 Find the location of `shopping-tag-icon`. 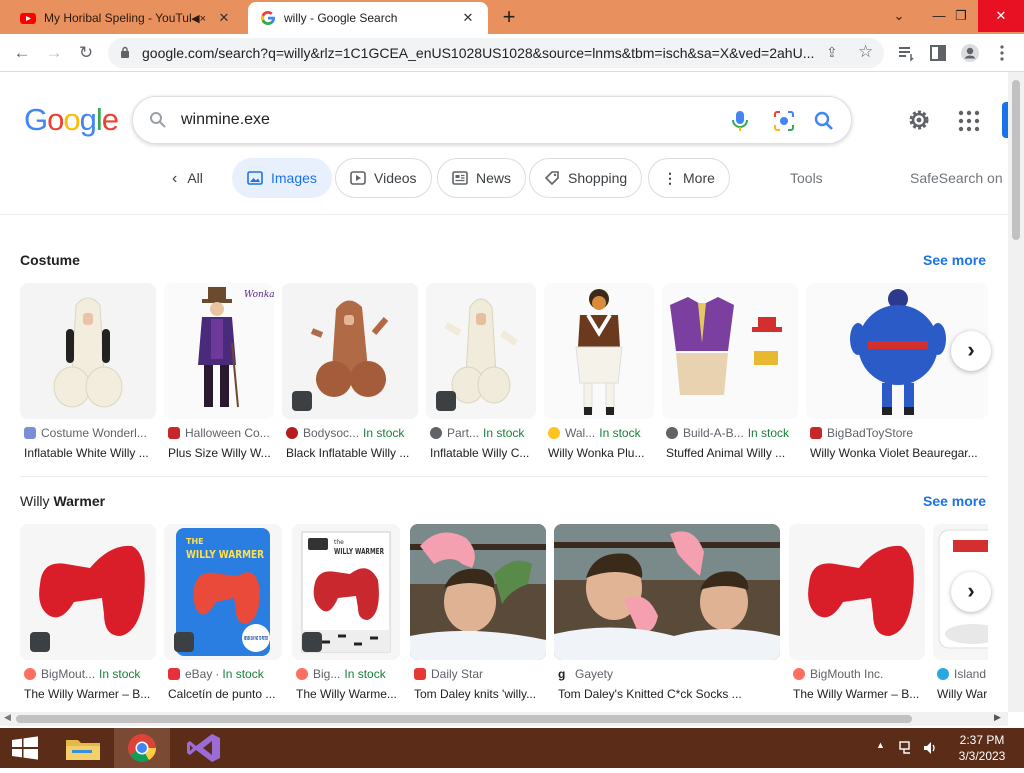

shopping-tag-icon is located at coordinates (312, 642).